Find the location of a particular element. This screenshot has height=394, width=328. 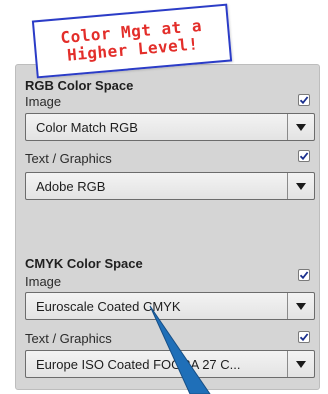

rgb-image-label: Image is located at coordinates (43, 101).